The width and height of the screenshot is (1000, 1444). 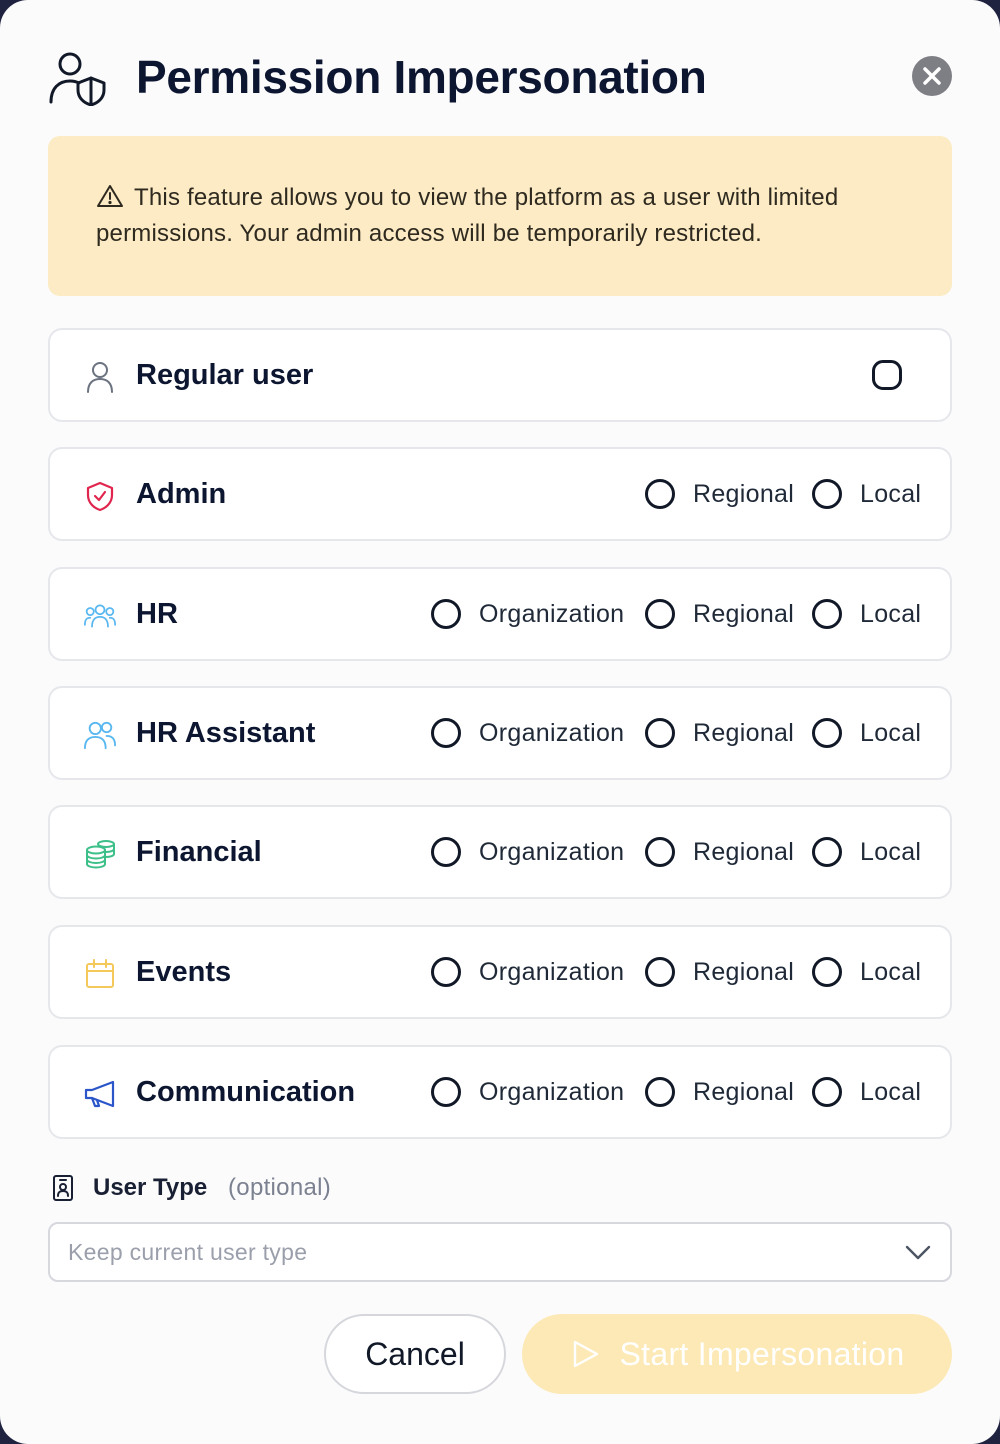 I want to click on hr-option-organization: Organization, so click(x=527, y=614).